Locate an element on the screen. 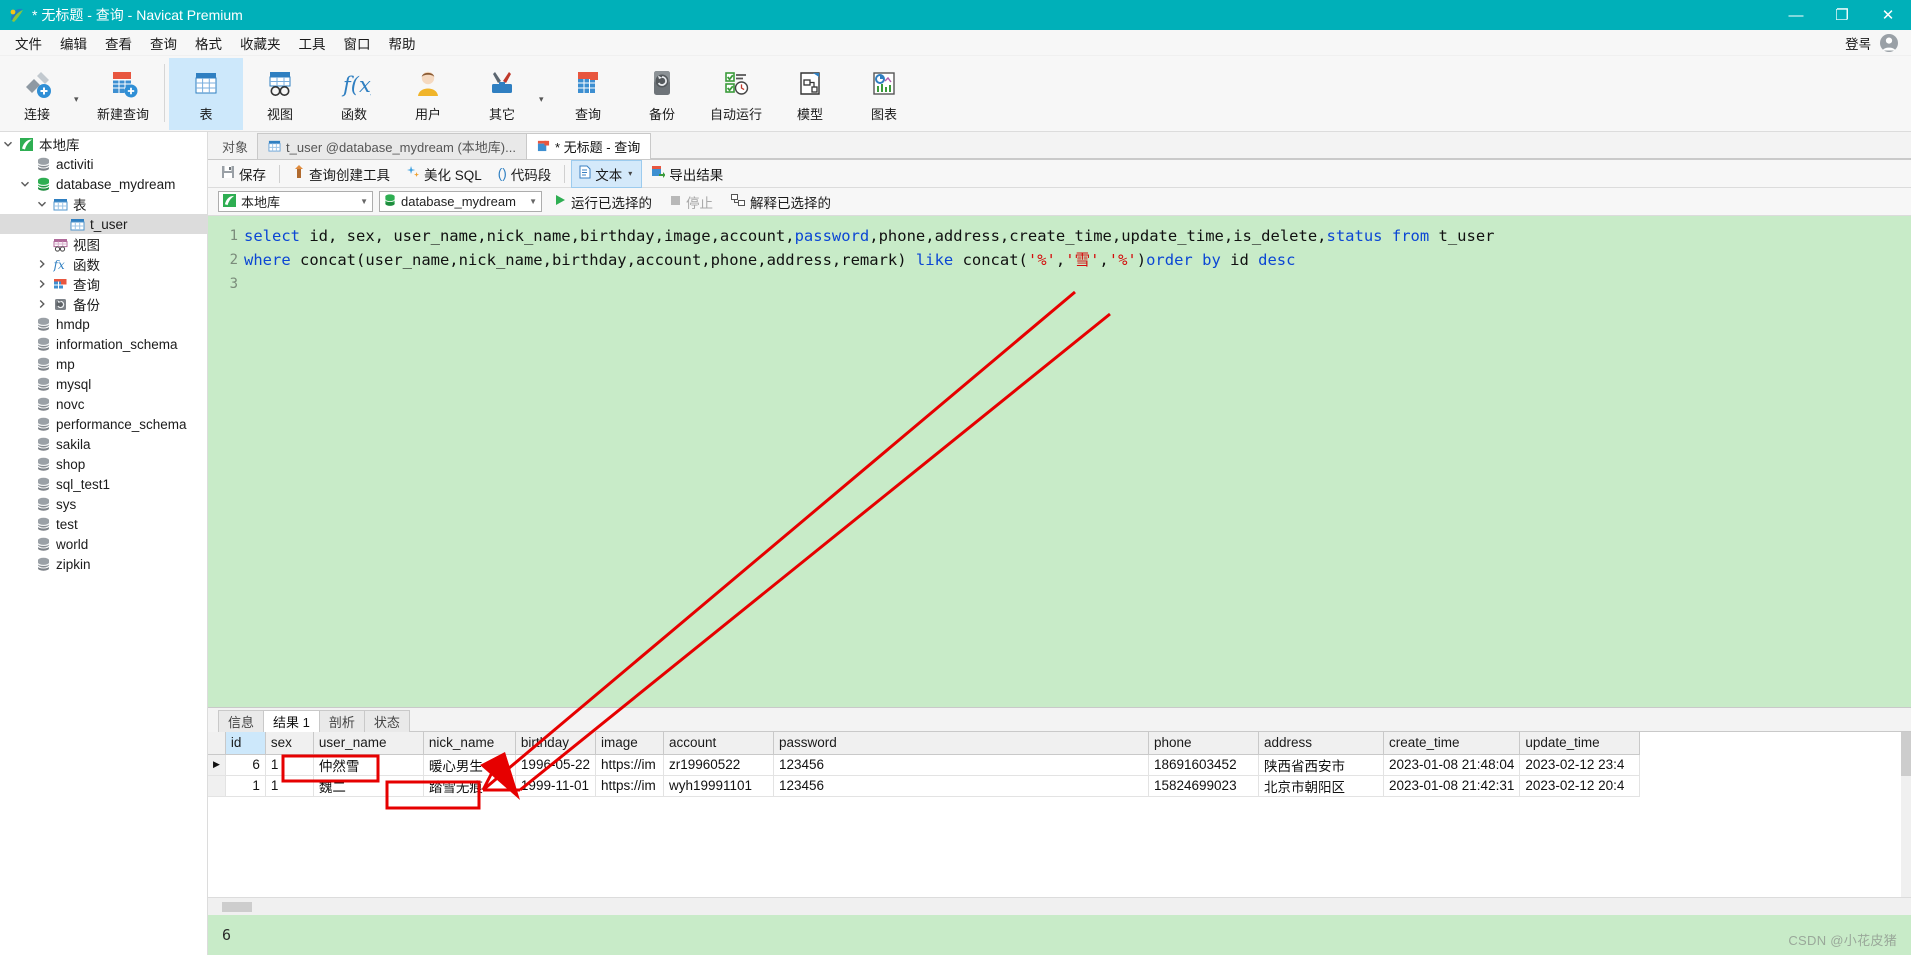 The width and height of the screenshot is (1911, 955). cell-id: 6 is located at coordinates (245, 765).